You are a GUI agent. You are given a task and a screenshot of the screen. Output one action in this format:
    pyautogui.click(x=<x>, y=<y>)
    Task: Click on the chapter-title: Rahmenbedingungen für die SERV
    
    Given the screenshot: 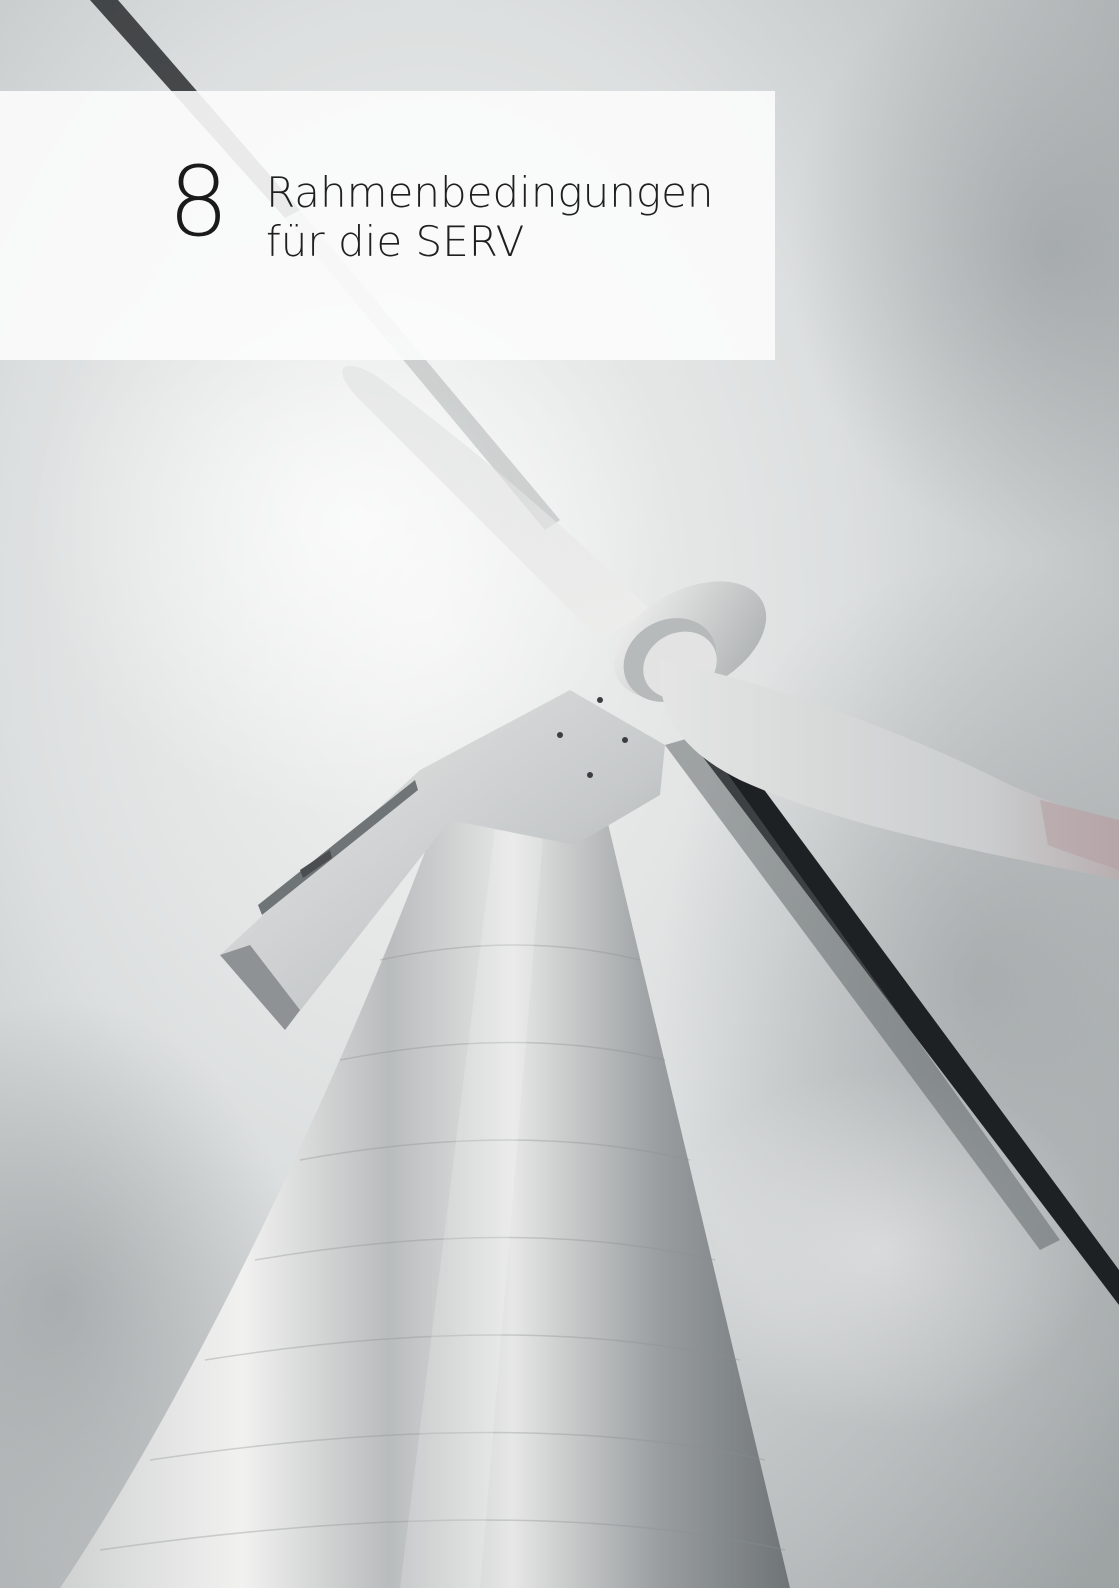 What is the action you would take?
    pyautogui.click(x=490, y=217)
    